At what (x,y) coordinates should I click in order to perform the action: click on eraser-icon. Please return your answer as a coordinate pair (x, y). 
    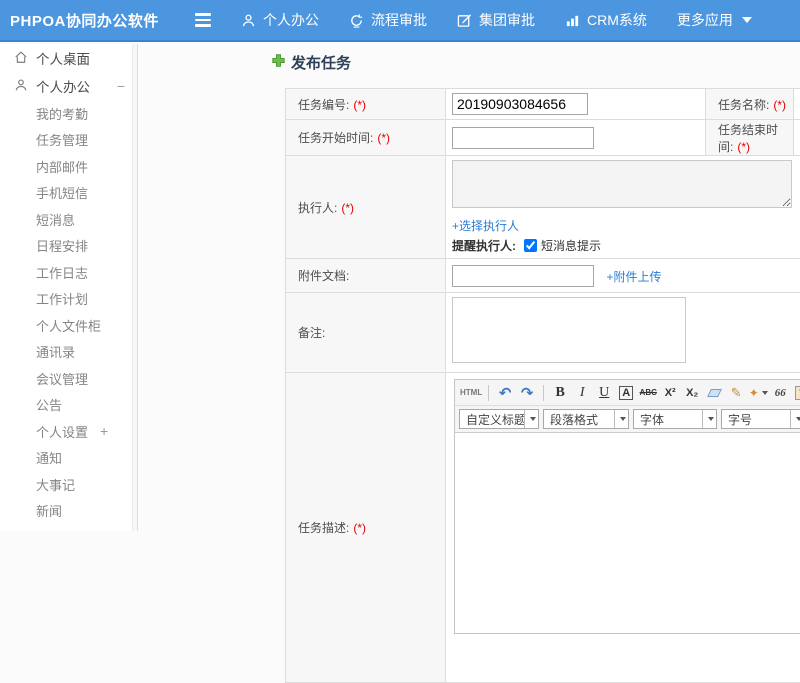
    Looking at the image, I should click on (714, 393).